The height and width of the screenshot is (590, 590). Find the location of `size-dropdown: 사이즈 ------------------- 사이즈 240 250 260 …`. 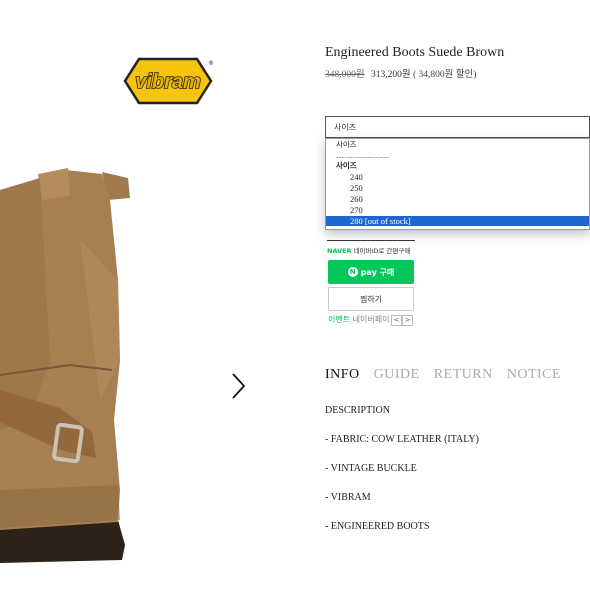

size-dropdown: 사이즈 ------------------- 사이즈 240 250 260 … is located at coordinates (457, 184).